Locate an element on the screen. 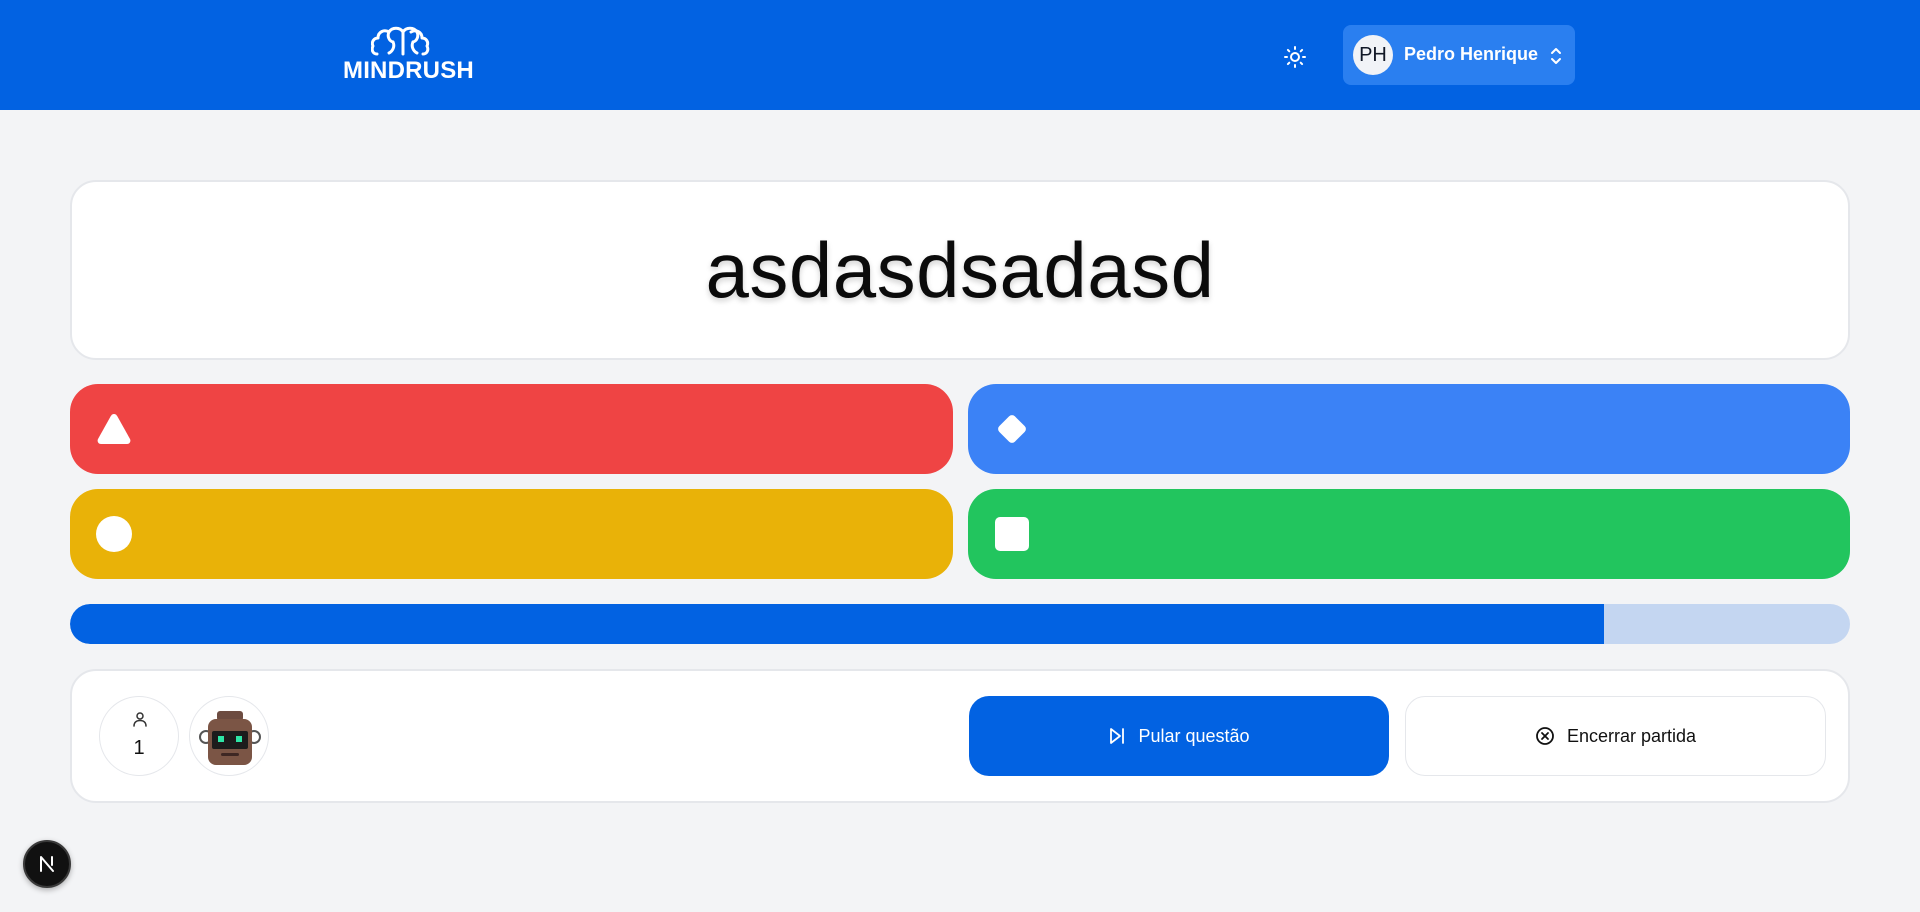 The width and height of the screenshot is (1920, 912). circle-icon is located at coordinates (114, 534).